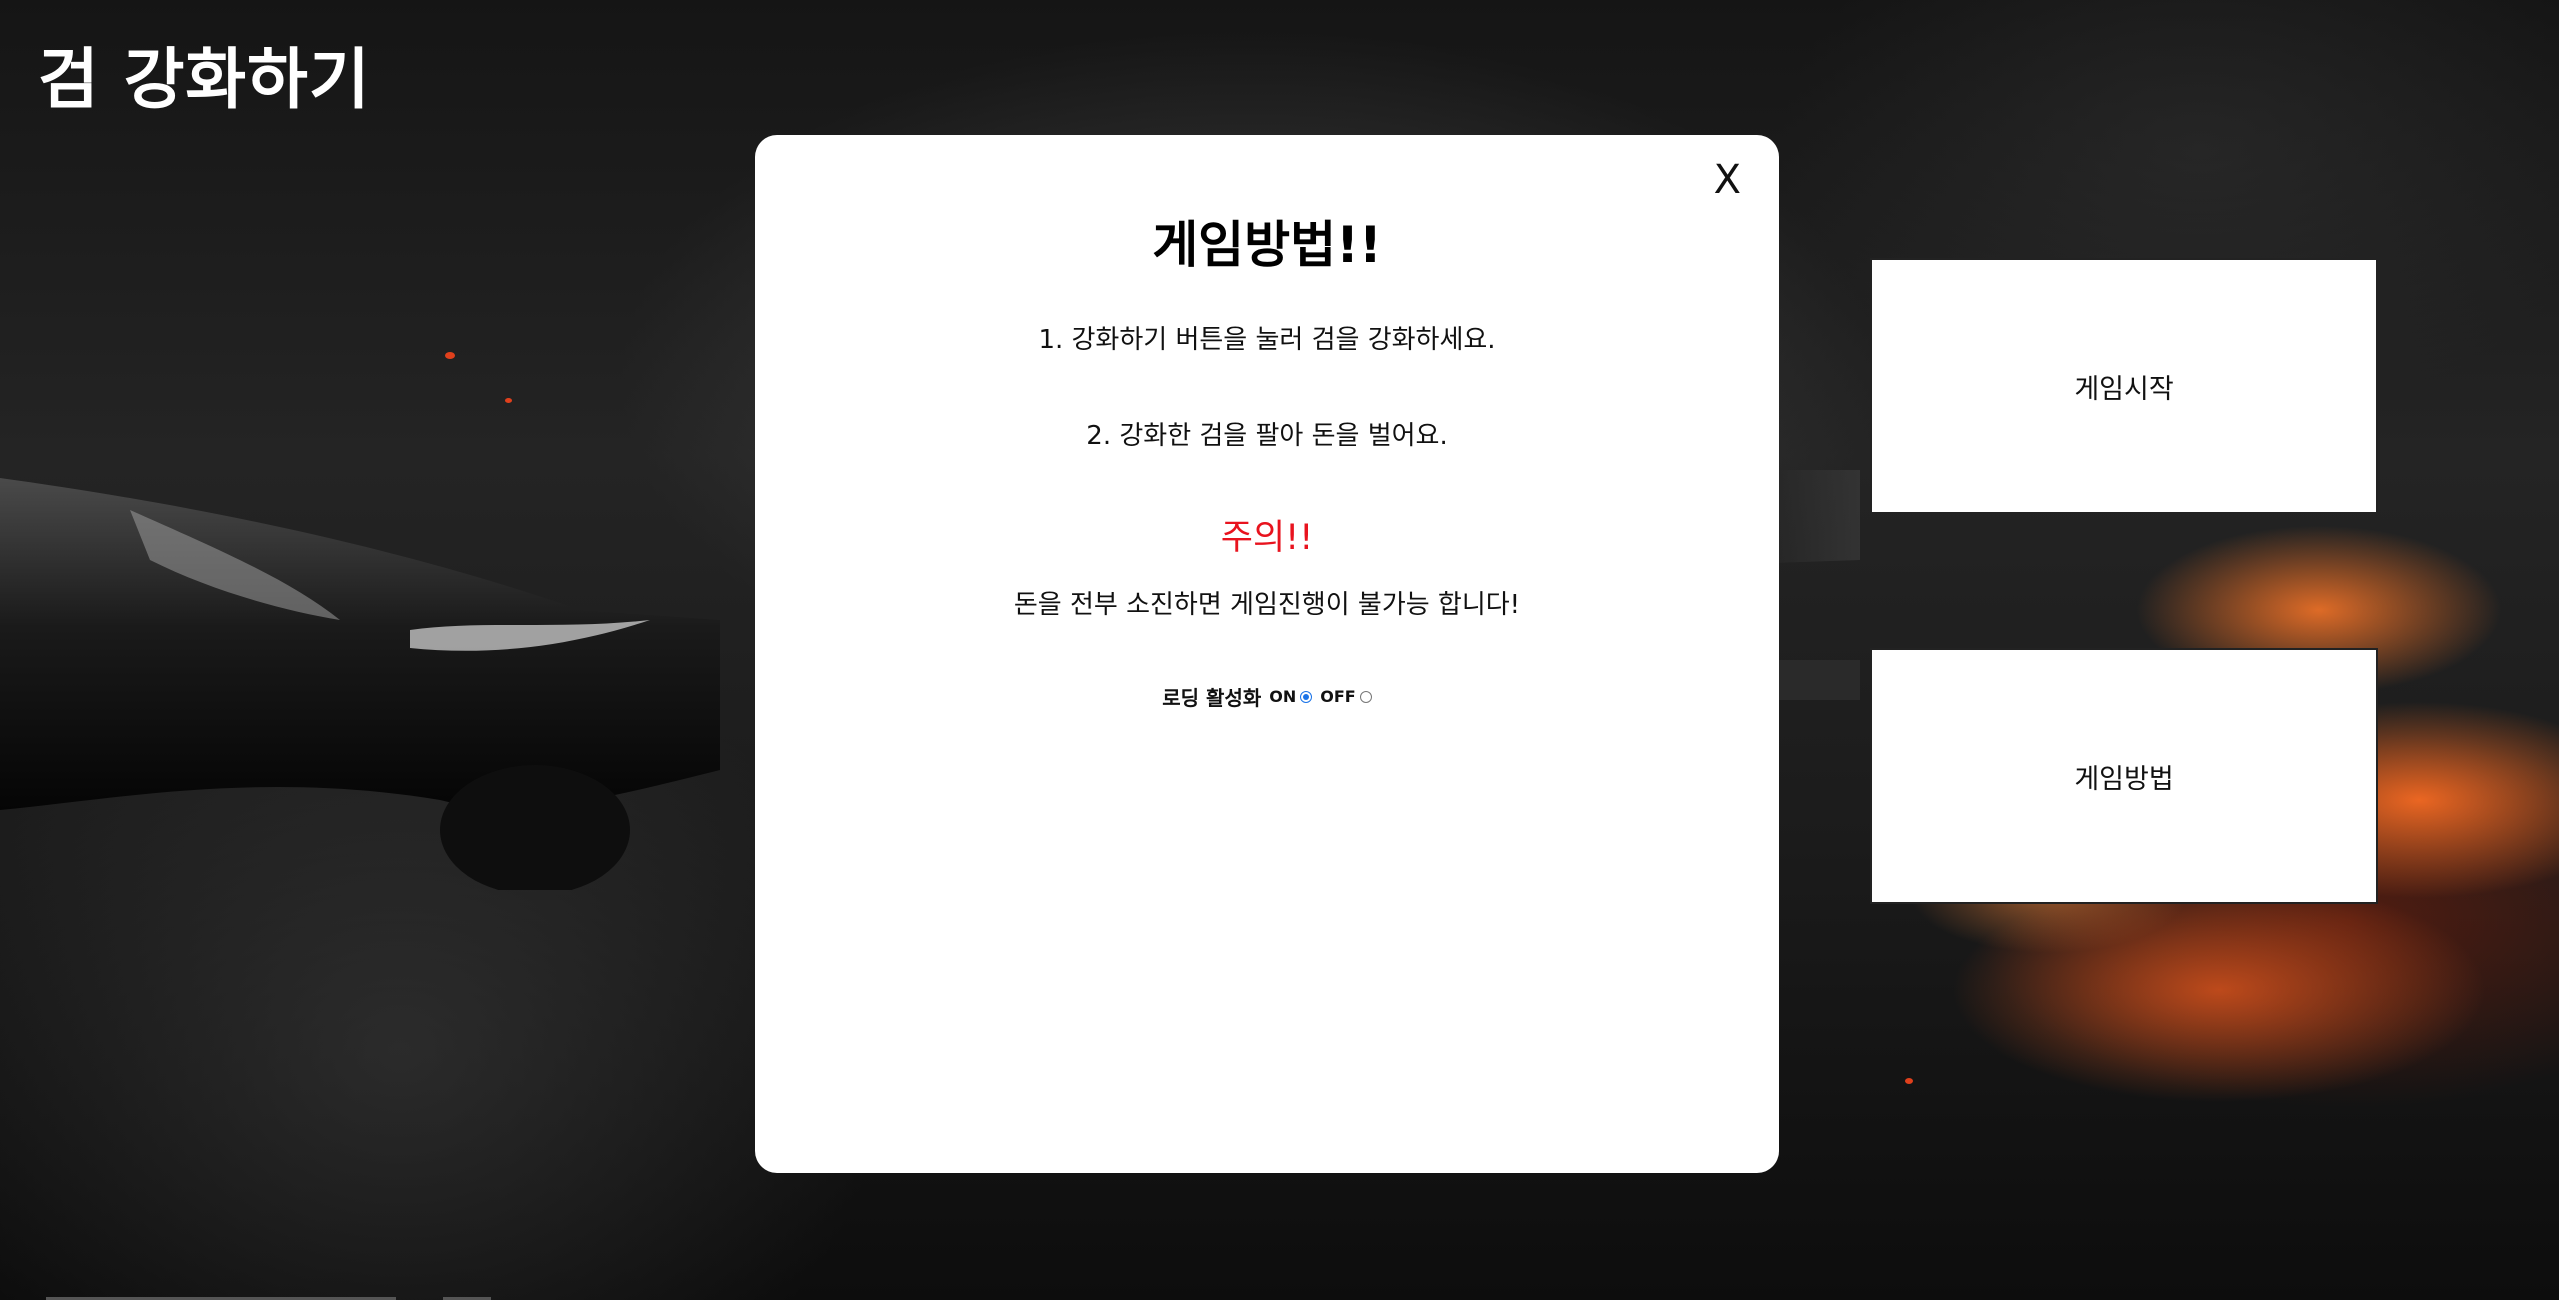 This screenshot has width=2559, height=1300. What do you see at coordinates (1267, 245) in the screenshot?
I see `modal-title: 게임방법!!` at bounding box center [1267, 245].